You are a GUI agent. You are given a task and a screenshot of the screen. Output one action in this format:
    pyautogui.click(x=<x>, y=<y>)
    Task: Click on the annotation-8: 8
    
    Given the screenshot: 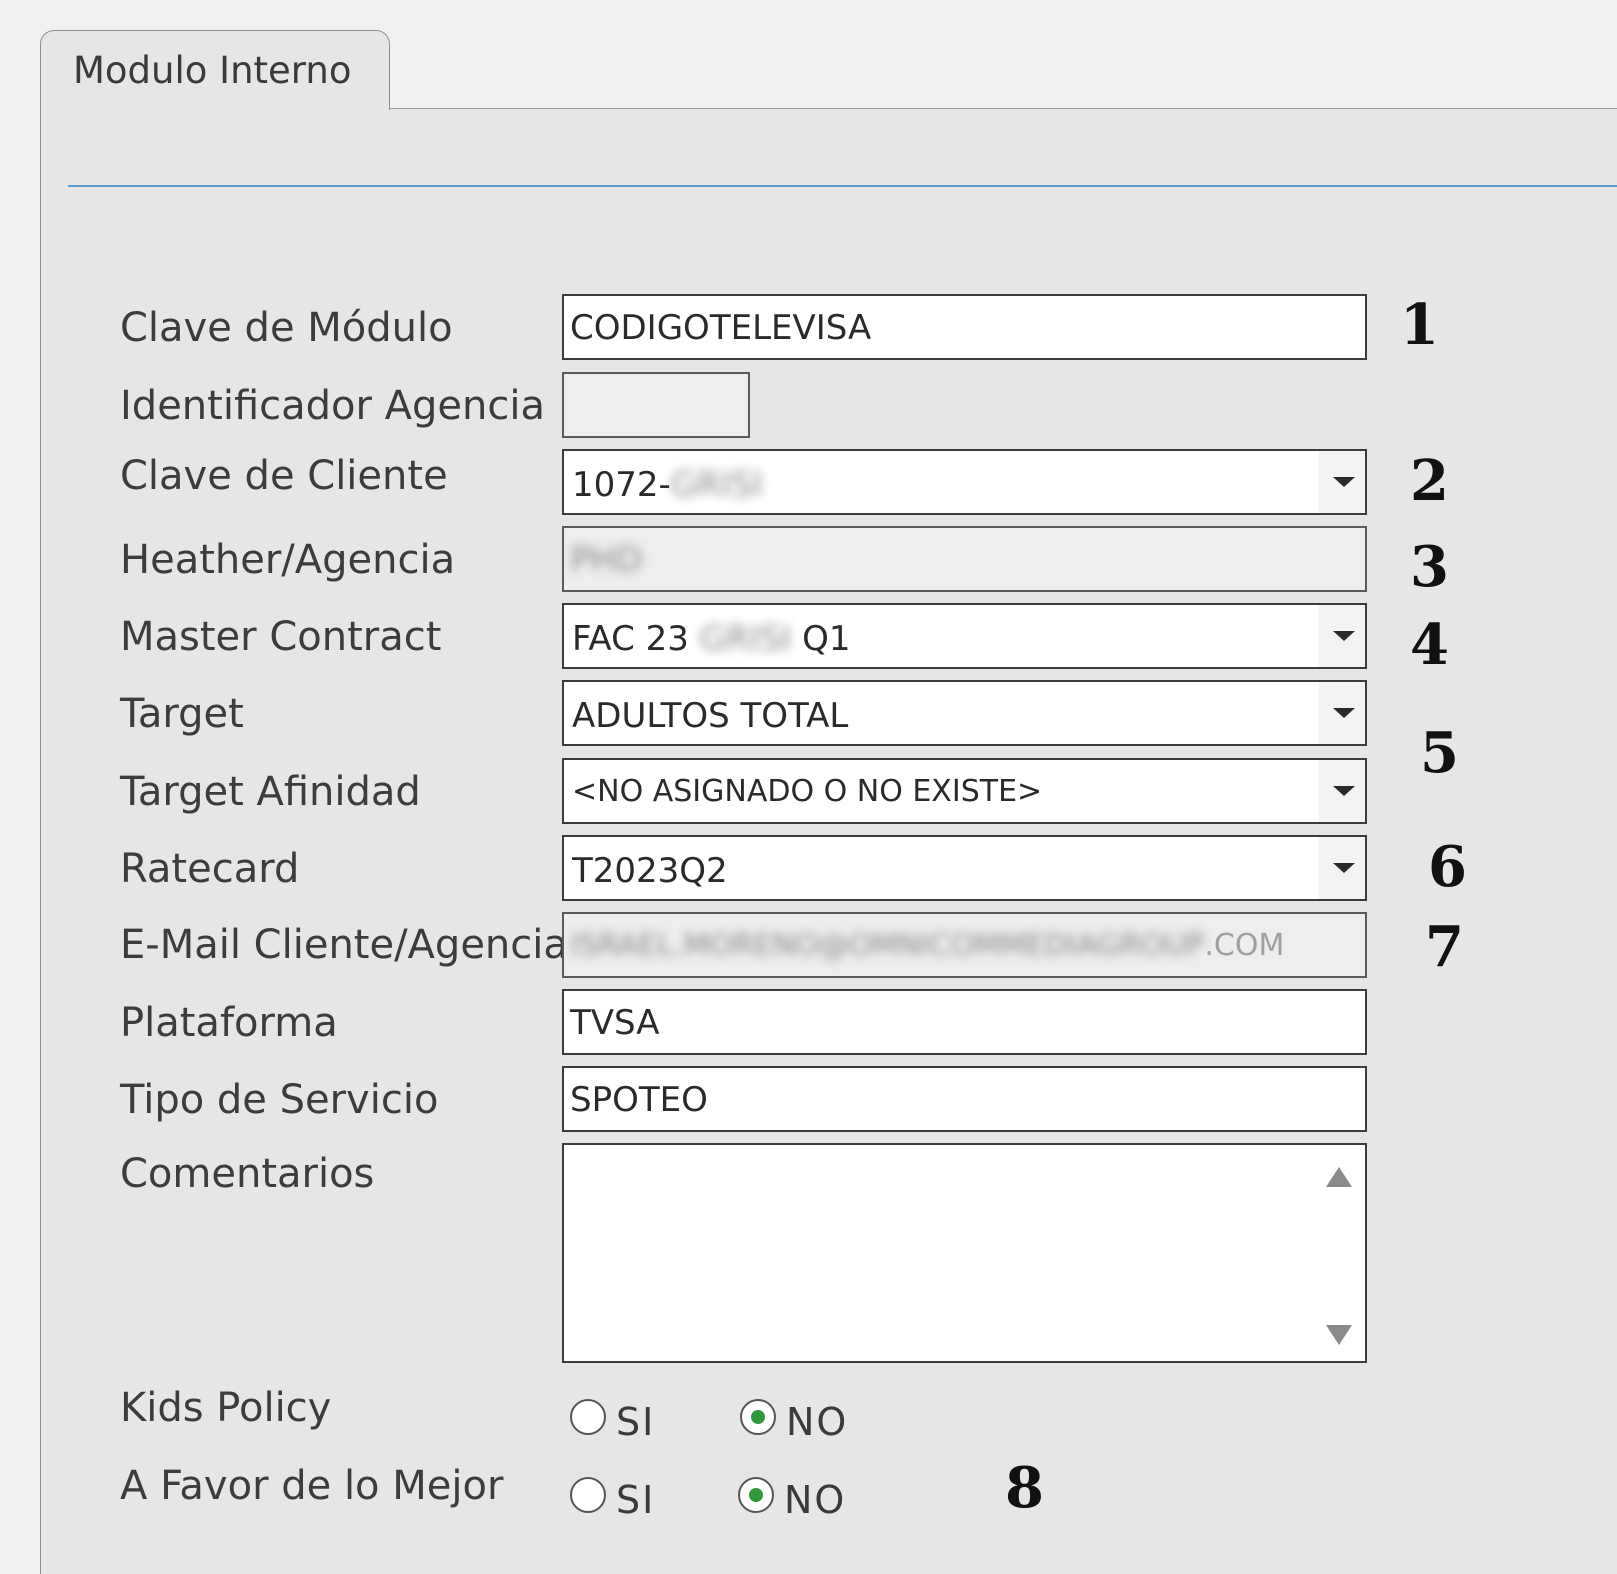 What is the action you would take?
    pyautogui.click(x=1024, y=1488)
    